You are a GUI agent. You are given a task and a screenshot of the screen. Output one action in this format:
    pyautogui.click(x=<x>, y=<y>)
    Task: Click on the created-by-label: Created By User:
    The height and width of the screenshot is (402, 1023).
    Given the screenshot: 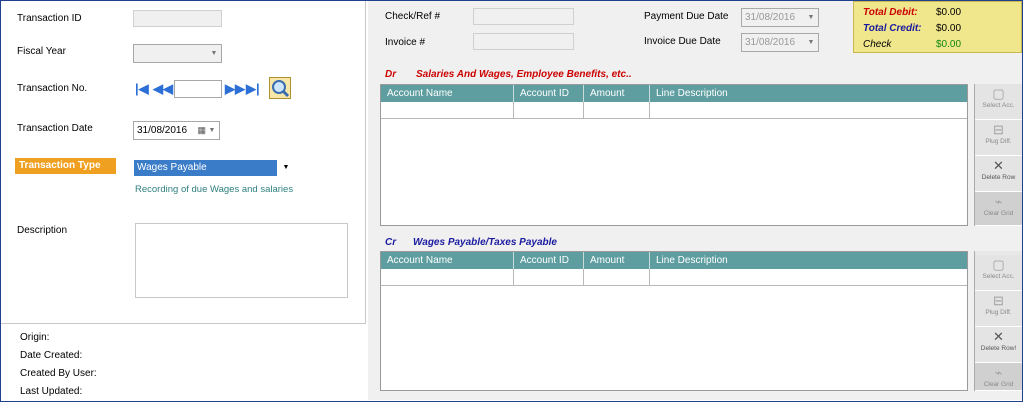 What is the action you would take?
    pyautogui.click(x=58, y=373)
    